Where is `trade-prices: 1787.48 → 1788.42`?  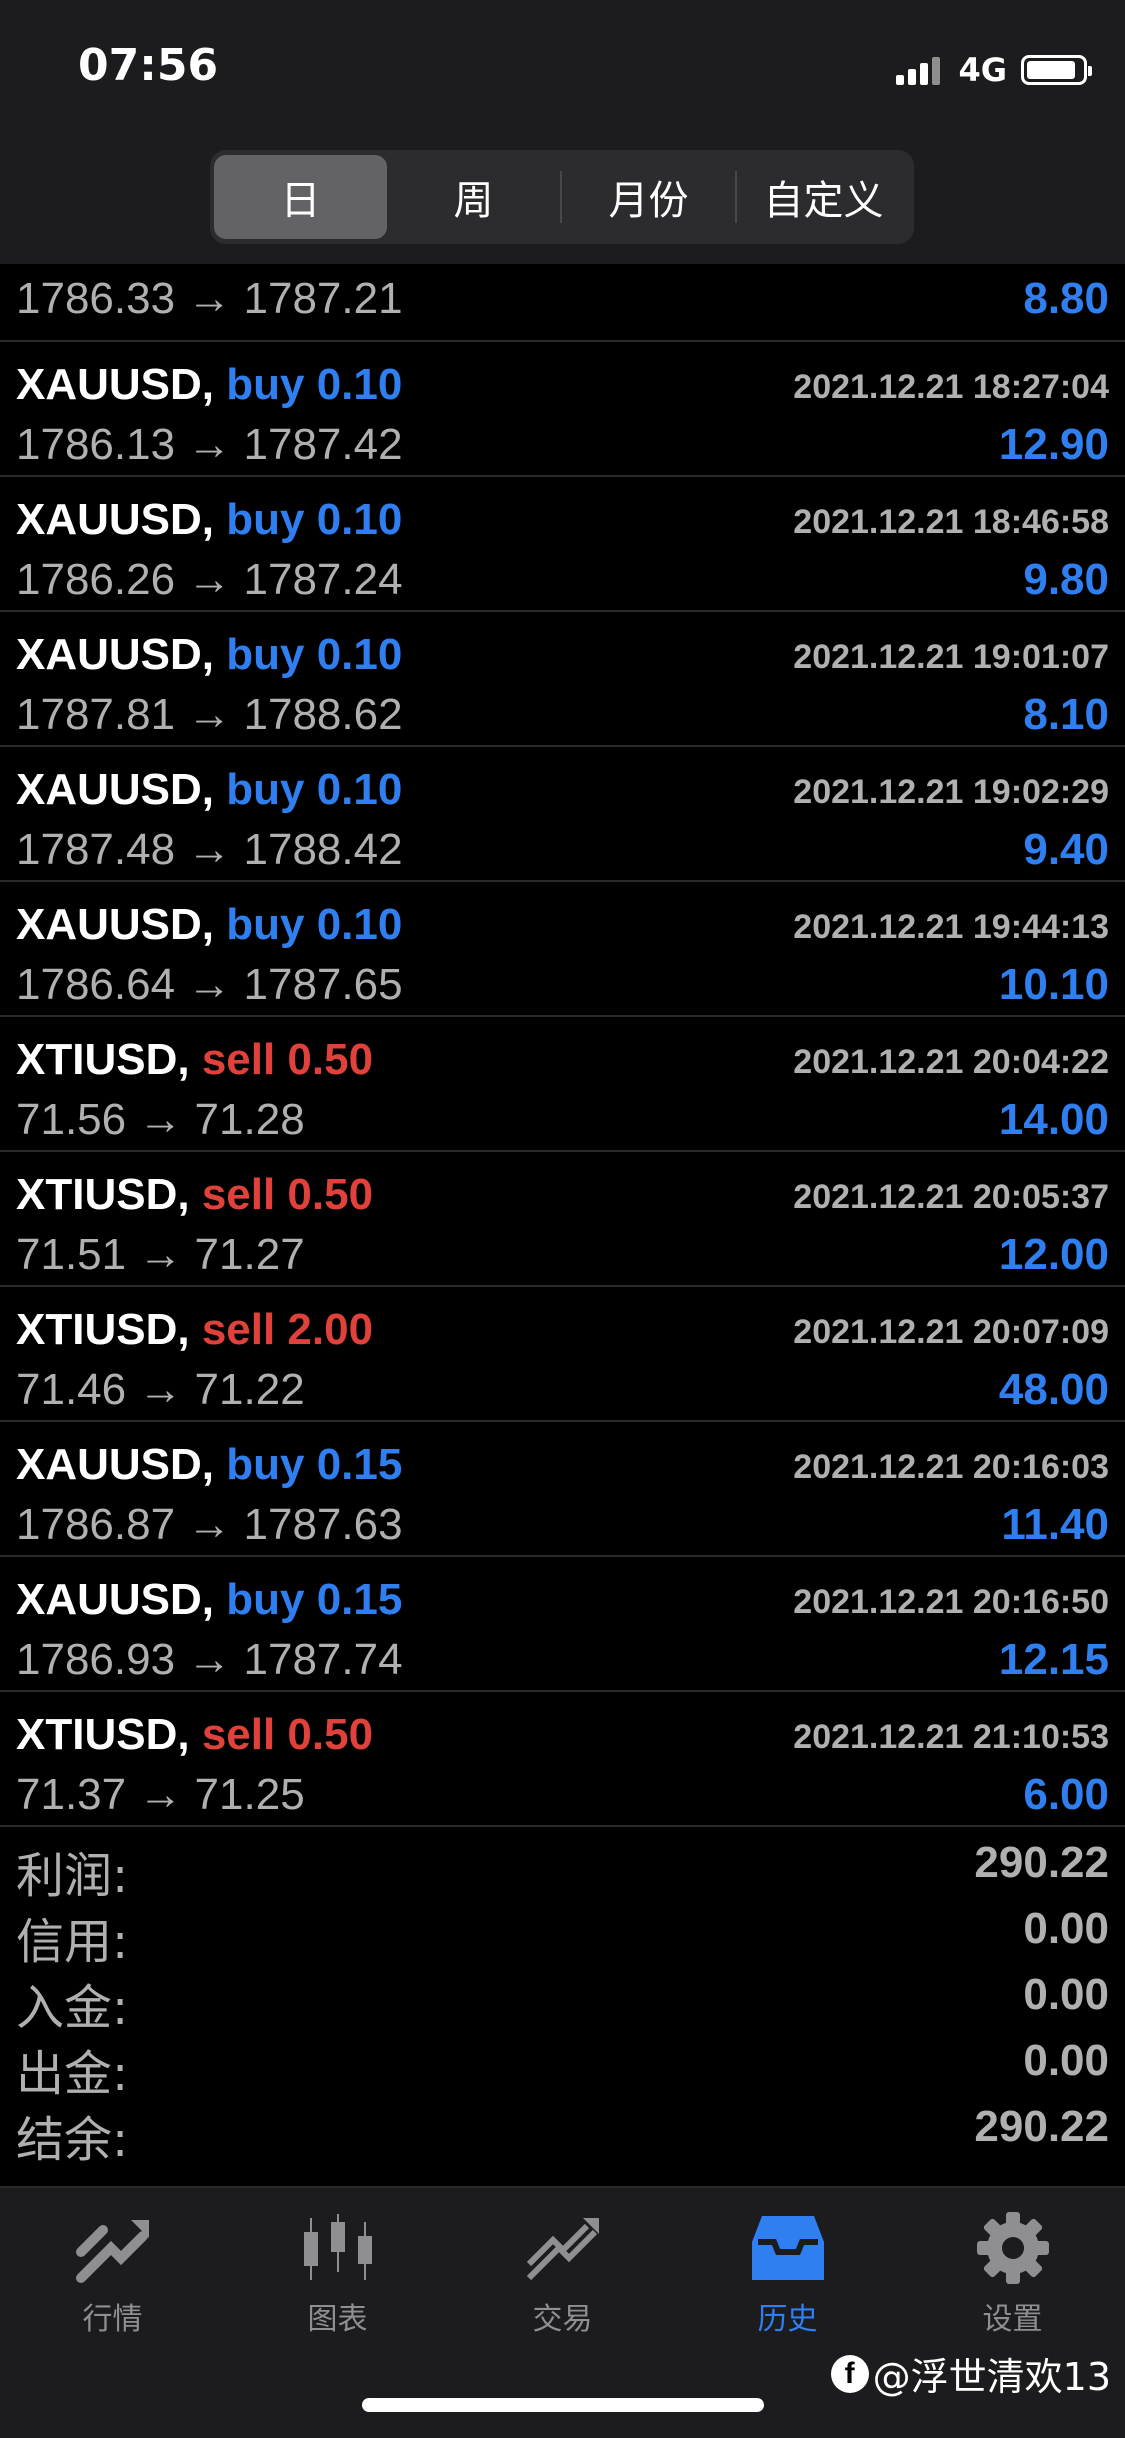 trade-prices: 1787.48 → 1788.42 is located at coordinates (209, 849).